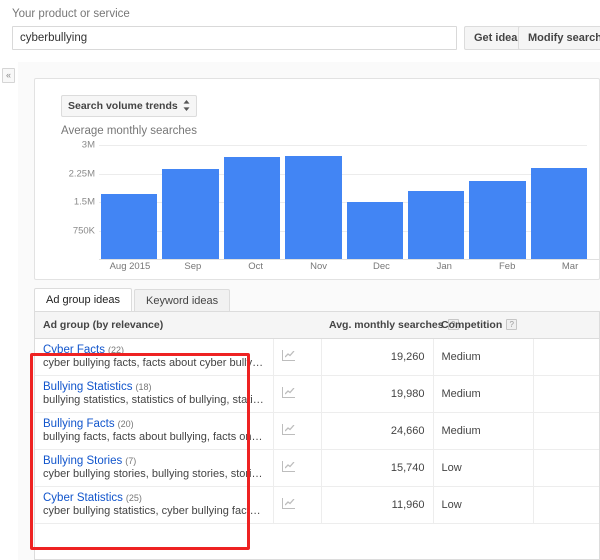 The image size is (600, 560). What do you see at coordinates (472, 324) in the screenshot?
I see `column-header-competition-label: Competition` at bounding box center [472, 324].